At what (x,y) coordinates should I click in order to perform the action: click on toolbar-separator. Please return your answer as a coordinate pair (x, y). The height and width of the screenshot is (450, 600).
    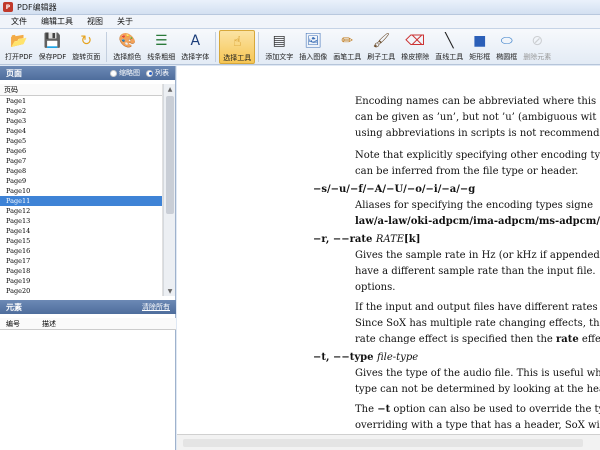
    Looking at the image, I should click on (216, 47).